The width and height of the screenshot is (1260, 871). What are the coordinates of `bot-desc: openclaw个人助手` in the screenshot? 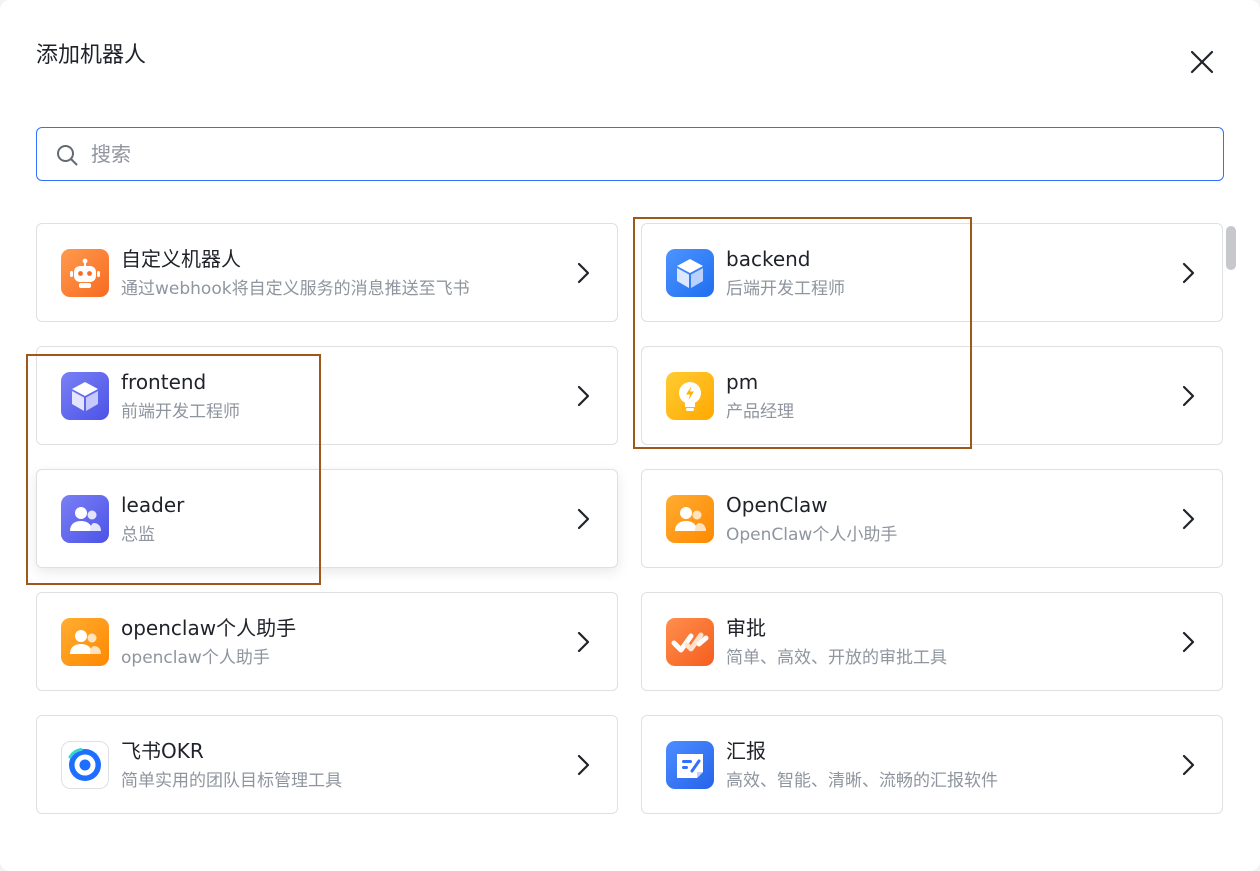 It's located at (195, 658).